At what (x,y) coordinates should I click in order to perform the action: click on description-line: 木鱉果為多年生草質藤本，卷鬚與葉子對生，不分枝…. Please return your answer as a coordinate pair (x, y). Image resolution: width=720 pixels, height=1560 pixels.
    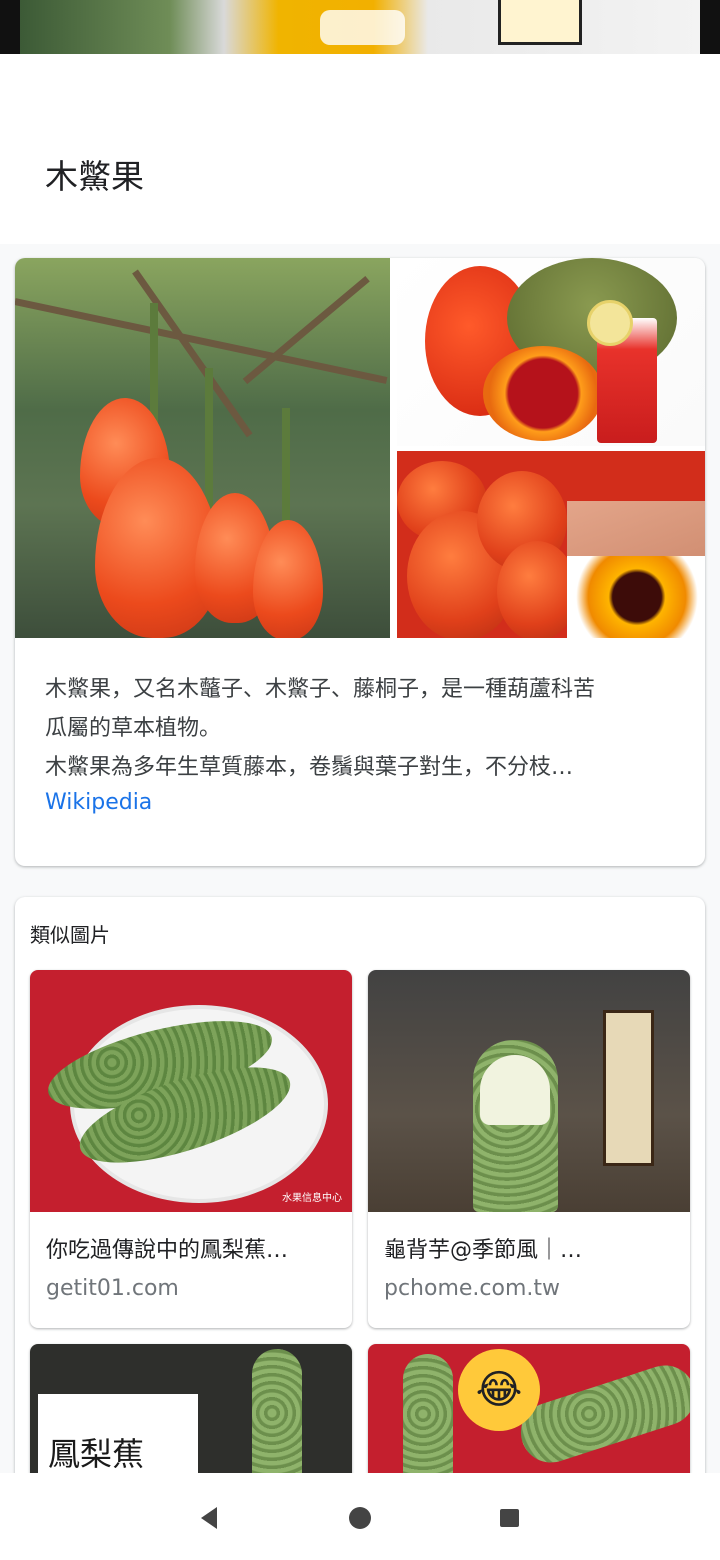
    Looking at the image, I should click on (309, 767).